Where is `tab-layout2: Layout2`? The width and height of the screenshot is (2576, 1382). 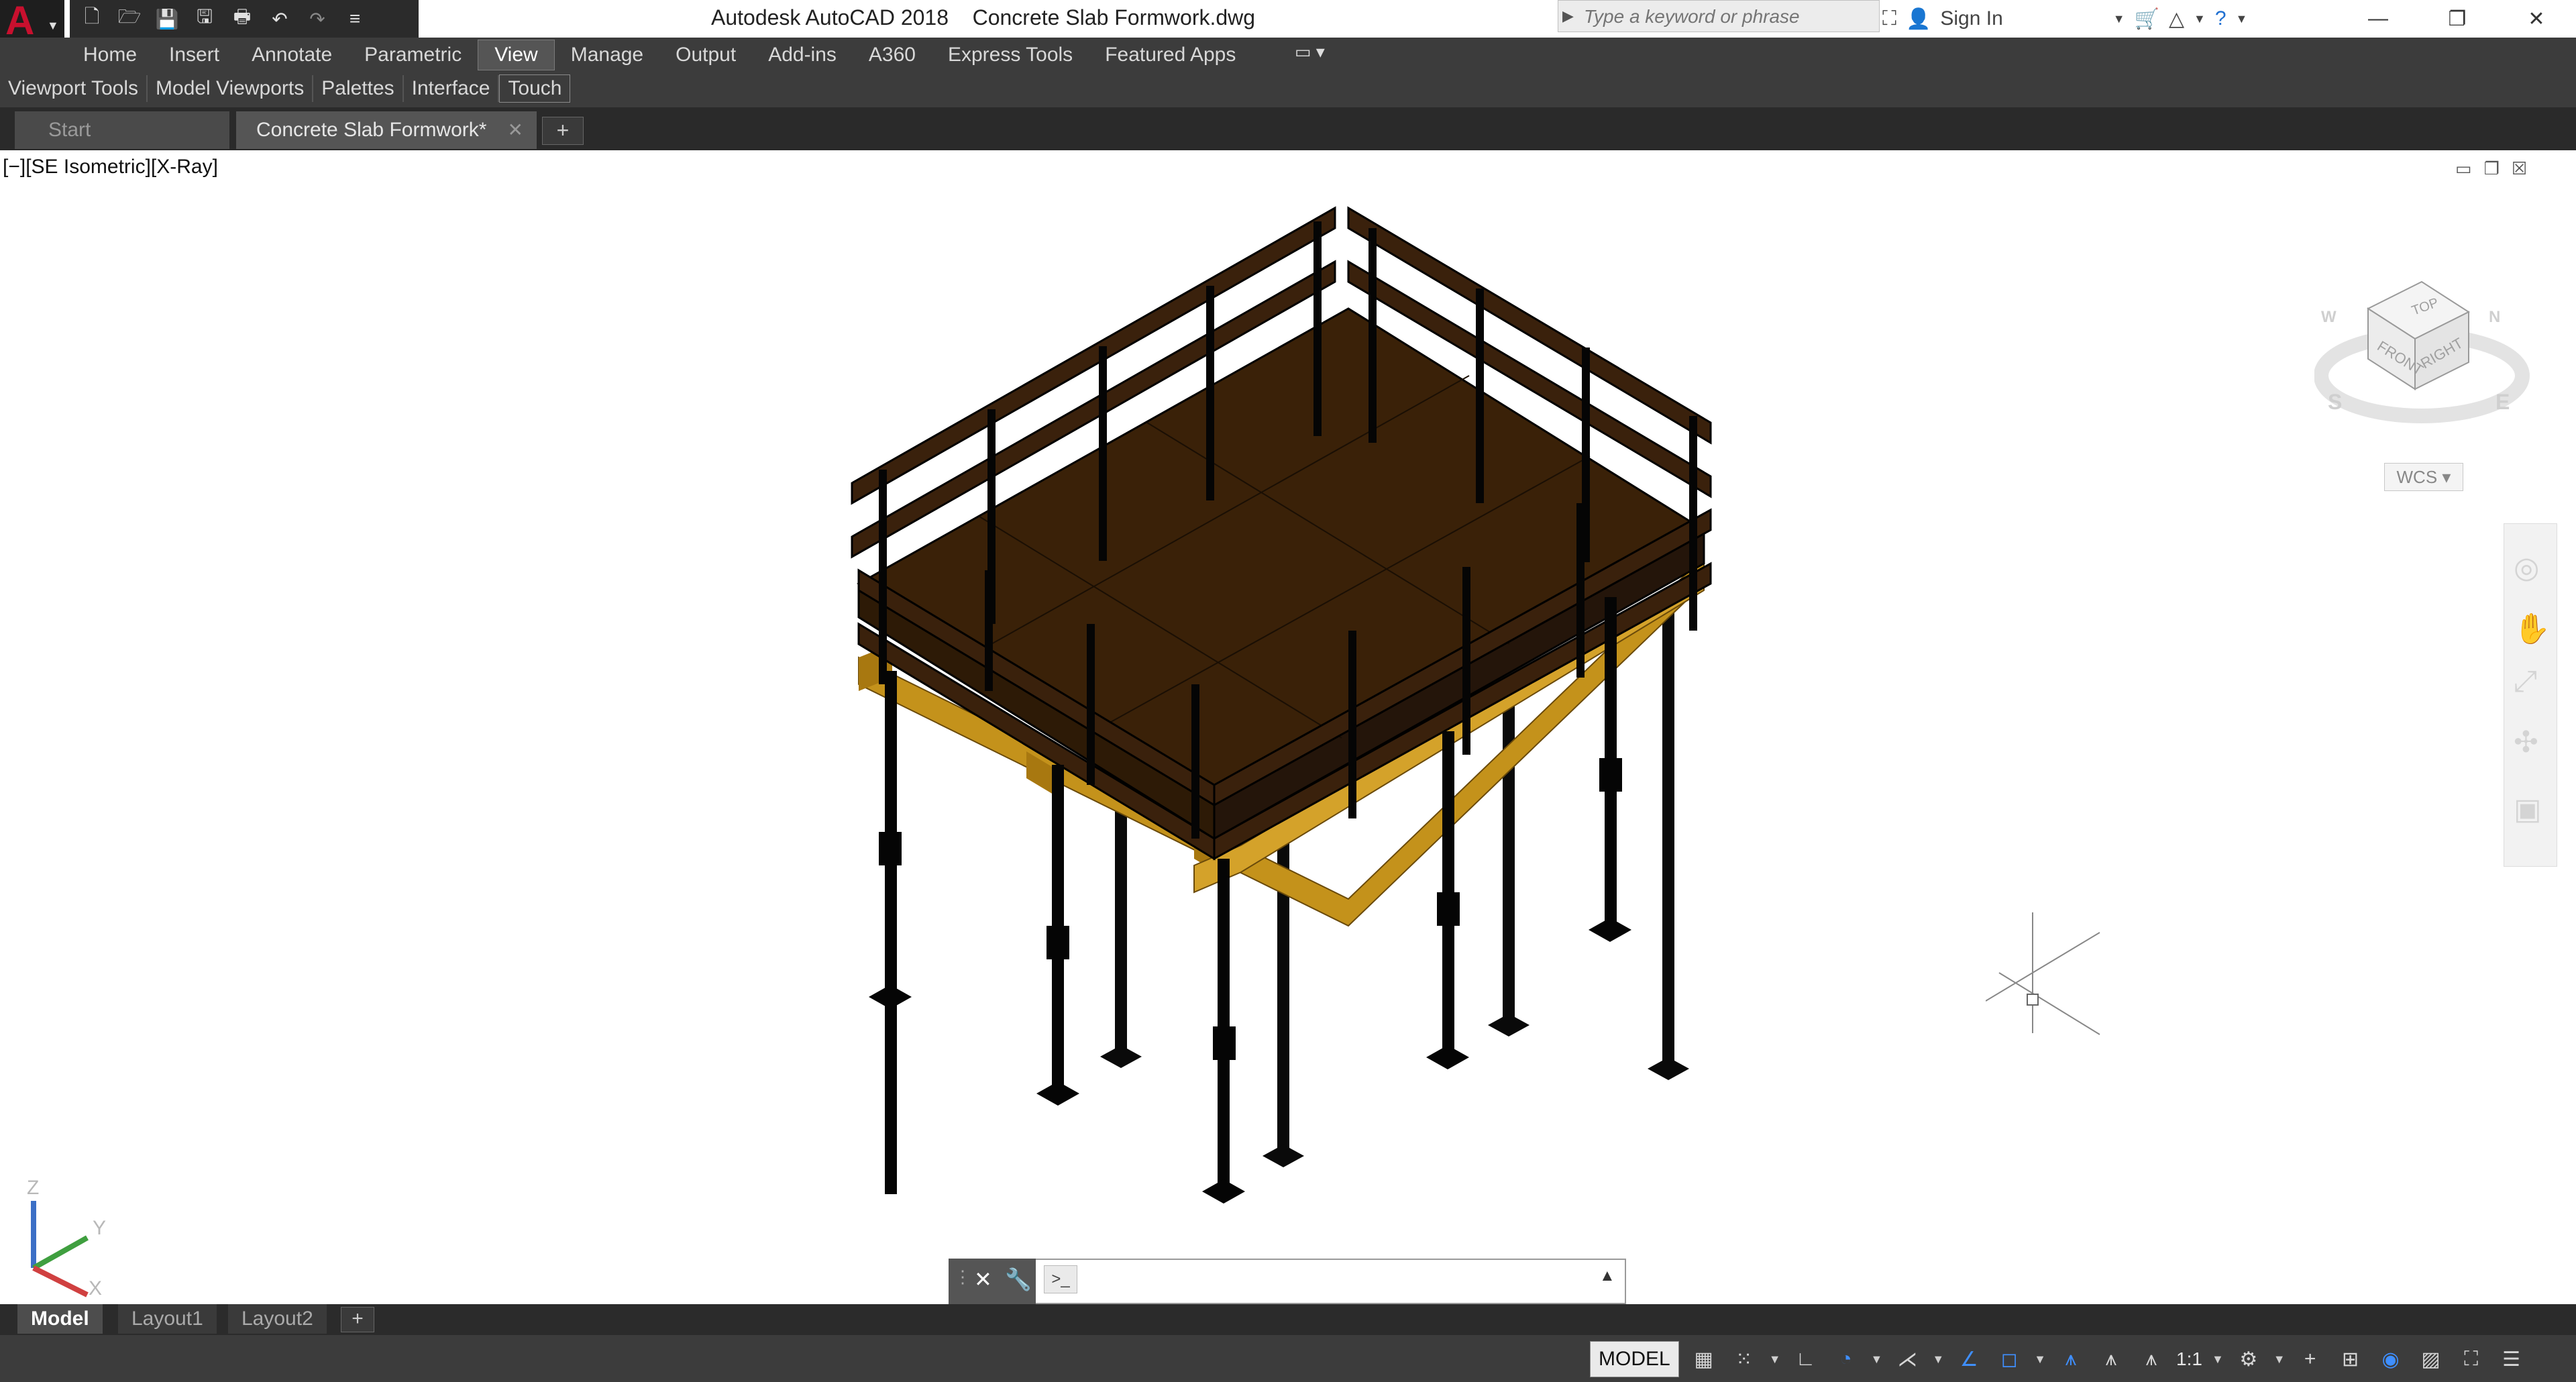 tab-layout2: Layout2 is located at coordinates (277, 1319).